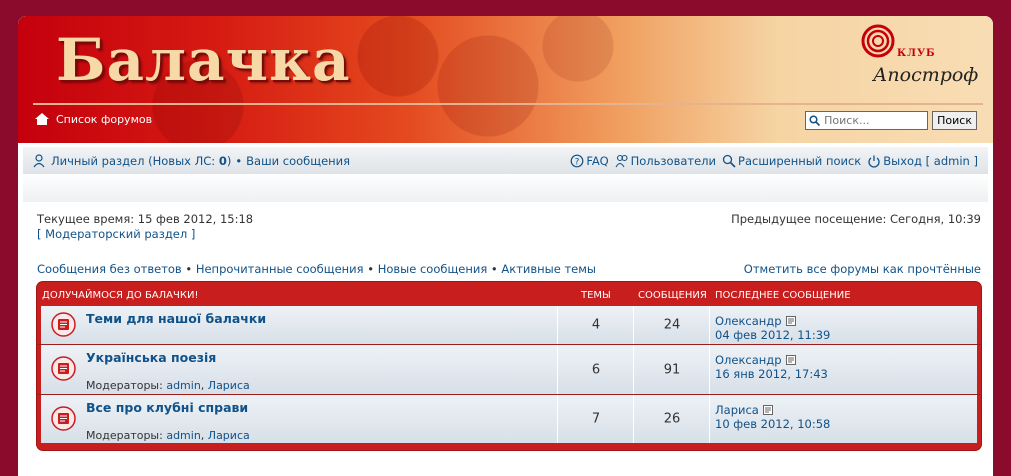 The height and width of the screenshot is (476, 1011). I want to click on search-input, so click(867, 120).